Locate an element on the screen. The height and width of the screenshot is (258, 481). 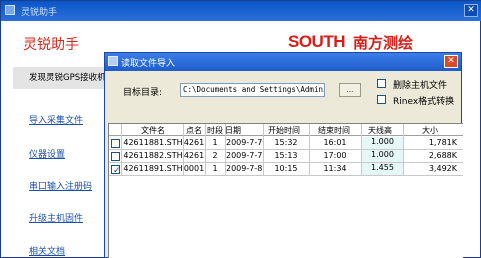
row-size: 2,688K is located at coordinates (442, 155).